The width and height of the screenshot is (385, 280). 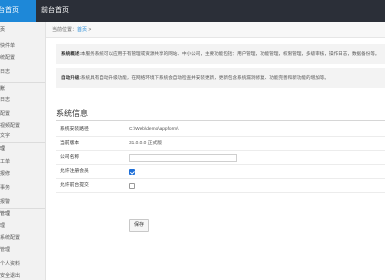 I want to click on notice-label: 自动升级:, so click(x=71, y=77).